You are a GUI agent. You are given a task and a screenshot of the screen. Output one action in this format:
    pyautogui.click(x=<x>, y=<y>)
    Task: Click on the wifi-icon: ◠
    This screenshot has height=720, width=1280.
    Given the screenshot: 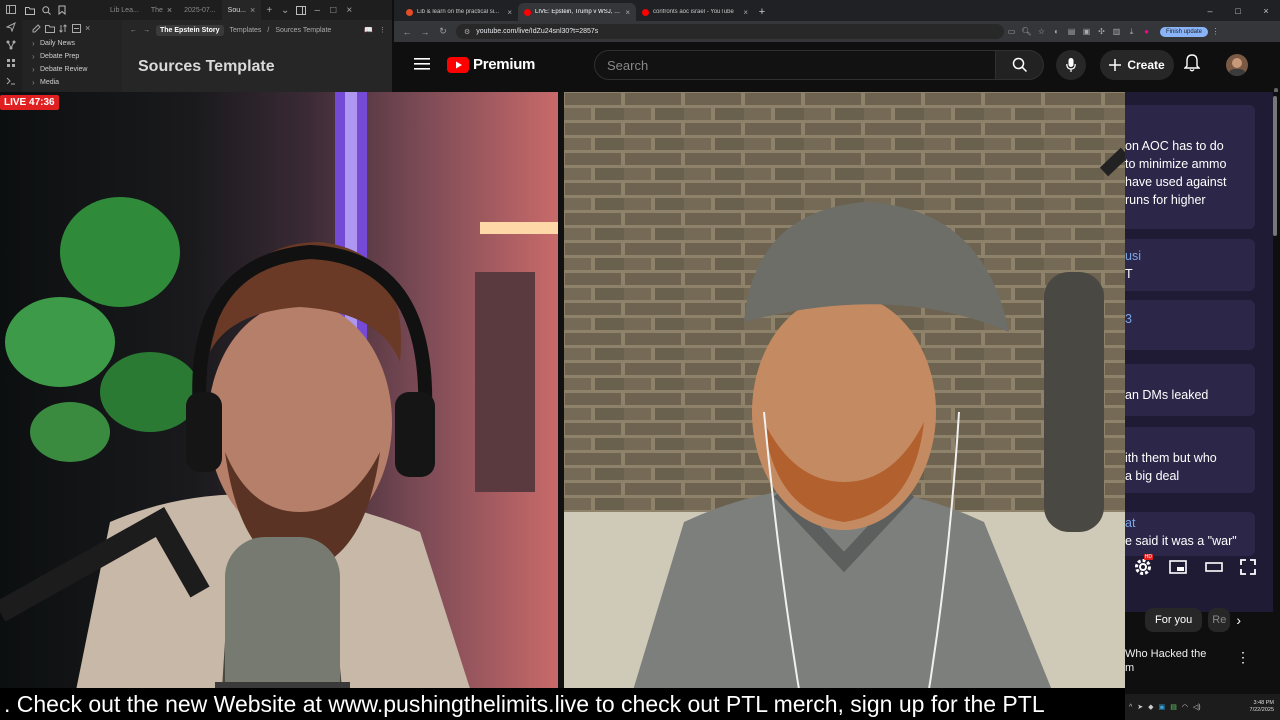 What is the action you would take?
    pyautogui.click(x=1185, y=707)
    